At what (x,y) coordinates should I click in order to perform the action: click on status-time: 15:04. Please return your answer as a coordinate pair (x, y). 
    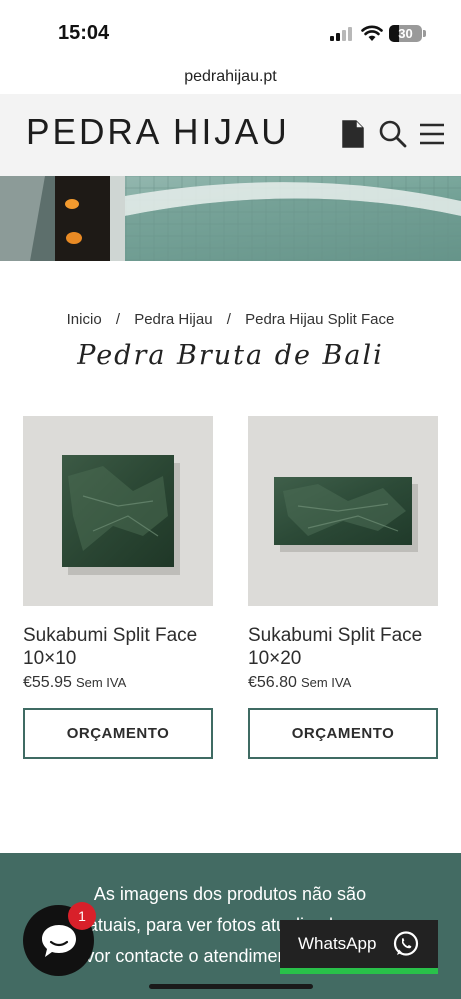
    Looking at the image, I should click on (84, 33).